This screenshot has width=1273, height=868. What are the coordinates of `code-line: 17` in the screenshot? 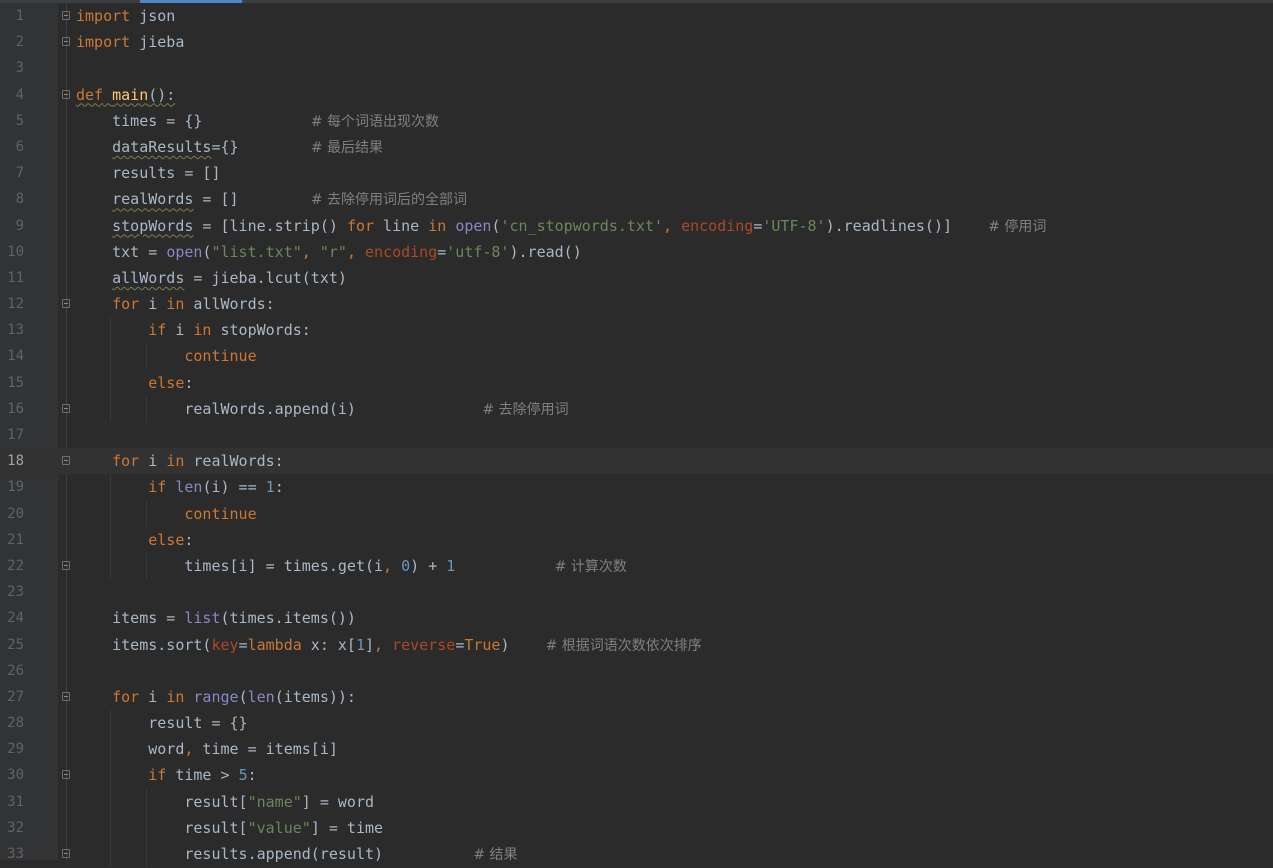 It's located at (636, 435).